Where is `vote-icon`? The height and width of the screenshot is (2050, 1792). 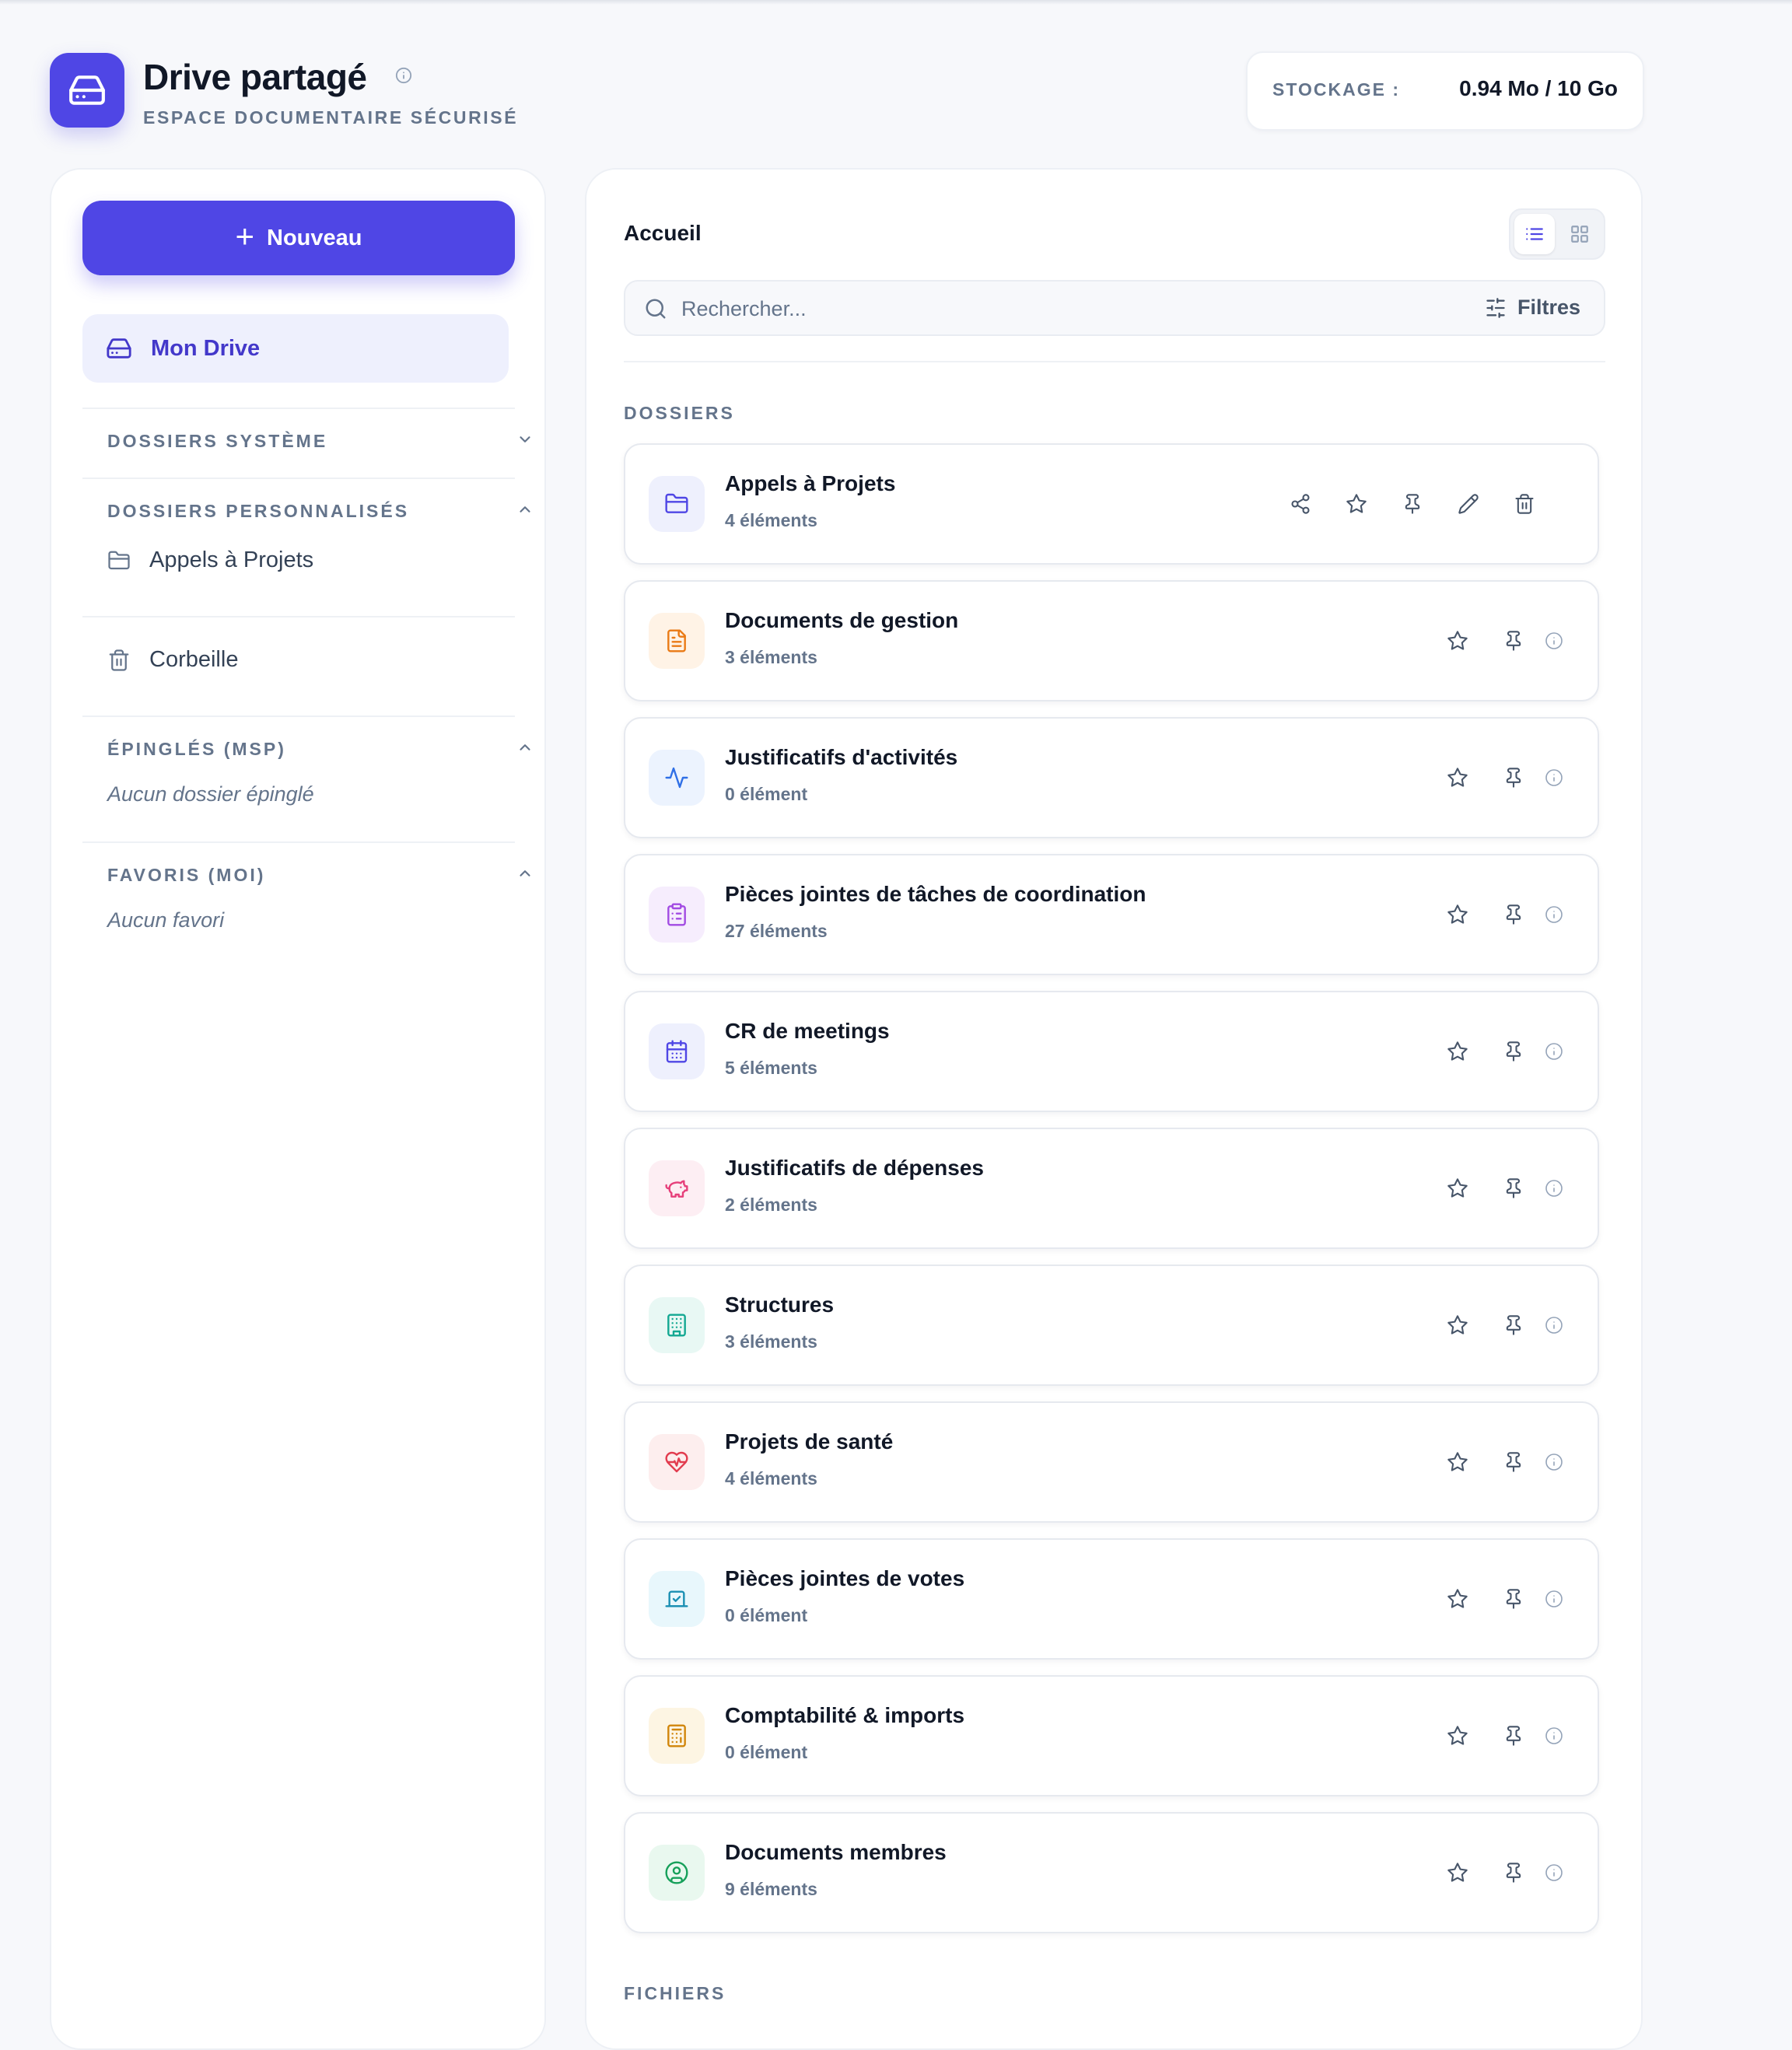 vote-icon is located at coordinates (677, 1599).